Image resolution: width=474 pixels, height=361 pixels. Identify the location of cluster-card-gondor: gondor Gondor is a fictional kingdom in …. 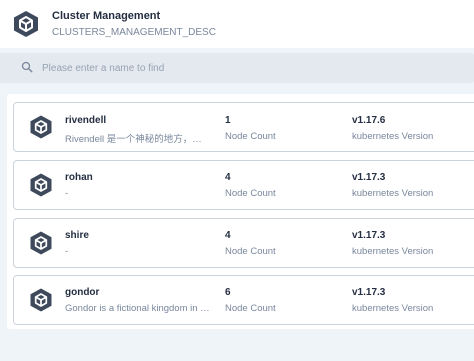
(243, 300).